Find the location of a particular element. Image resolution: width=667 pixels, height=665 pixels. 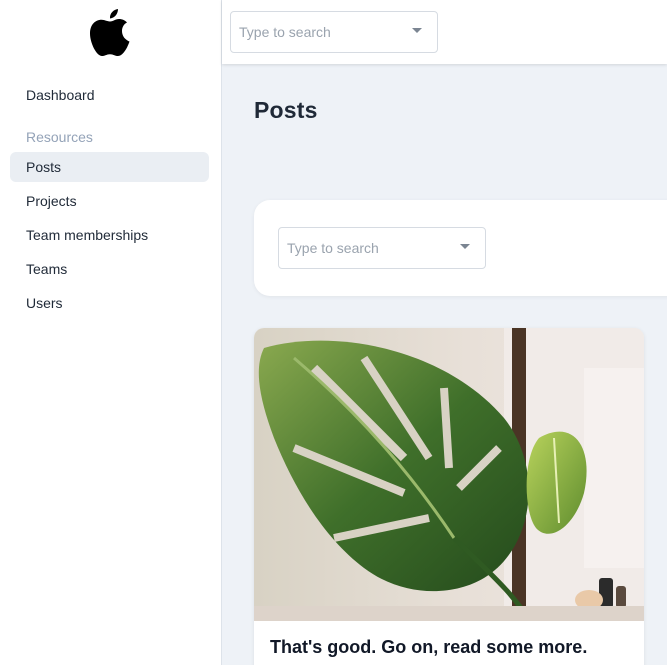

post-title: That's good. Go on, read some more. is located at coordinates (428, 647).